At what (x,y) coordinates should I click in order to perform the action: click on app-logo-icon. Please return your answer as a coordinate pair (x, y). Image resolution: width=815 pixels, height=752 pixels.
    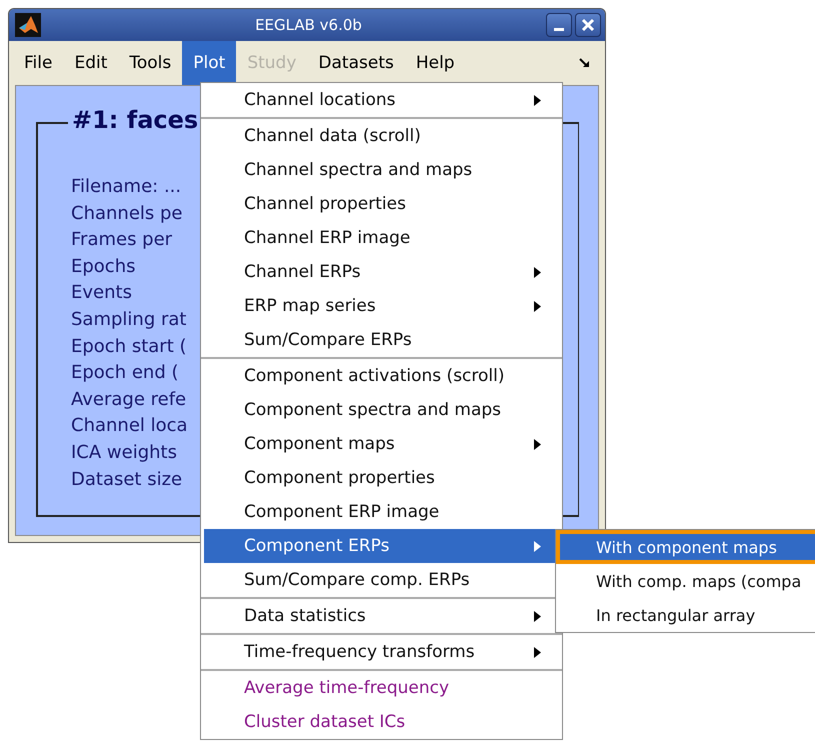
    Looking at the image, I should click on (28, 25).